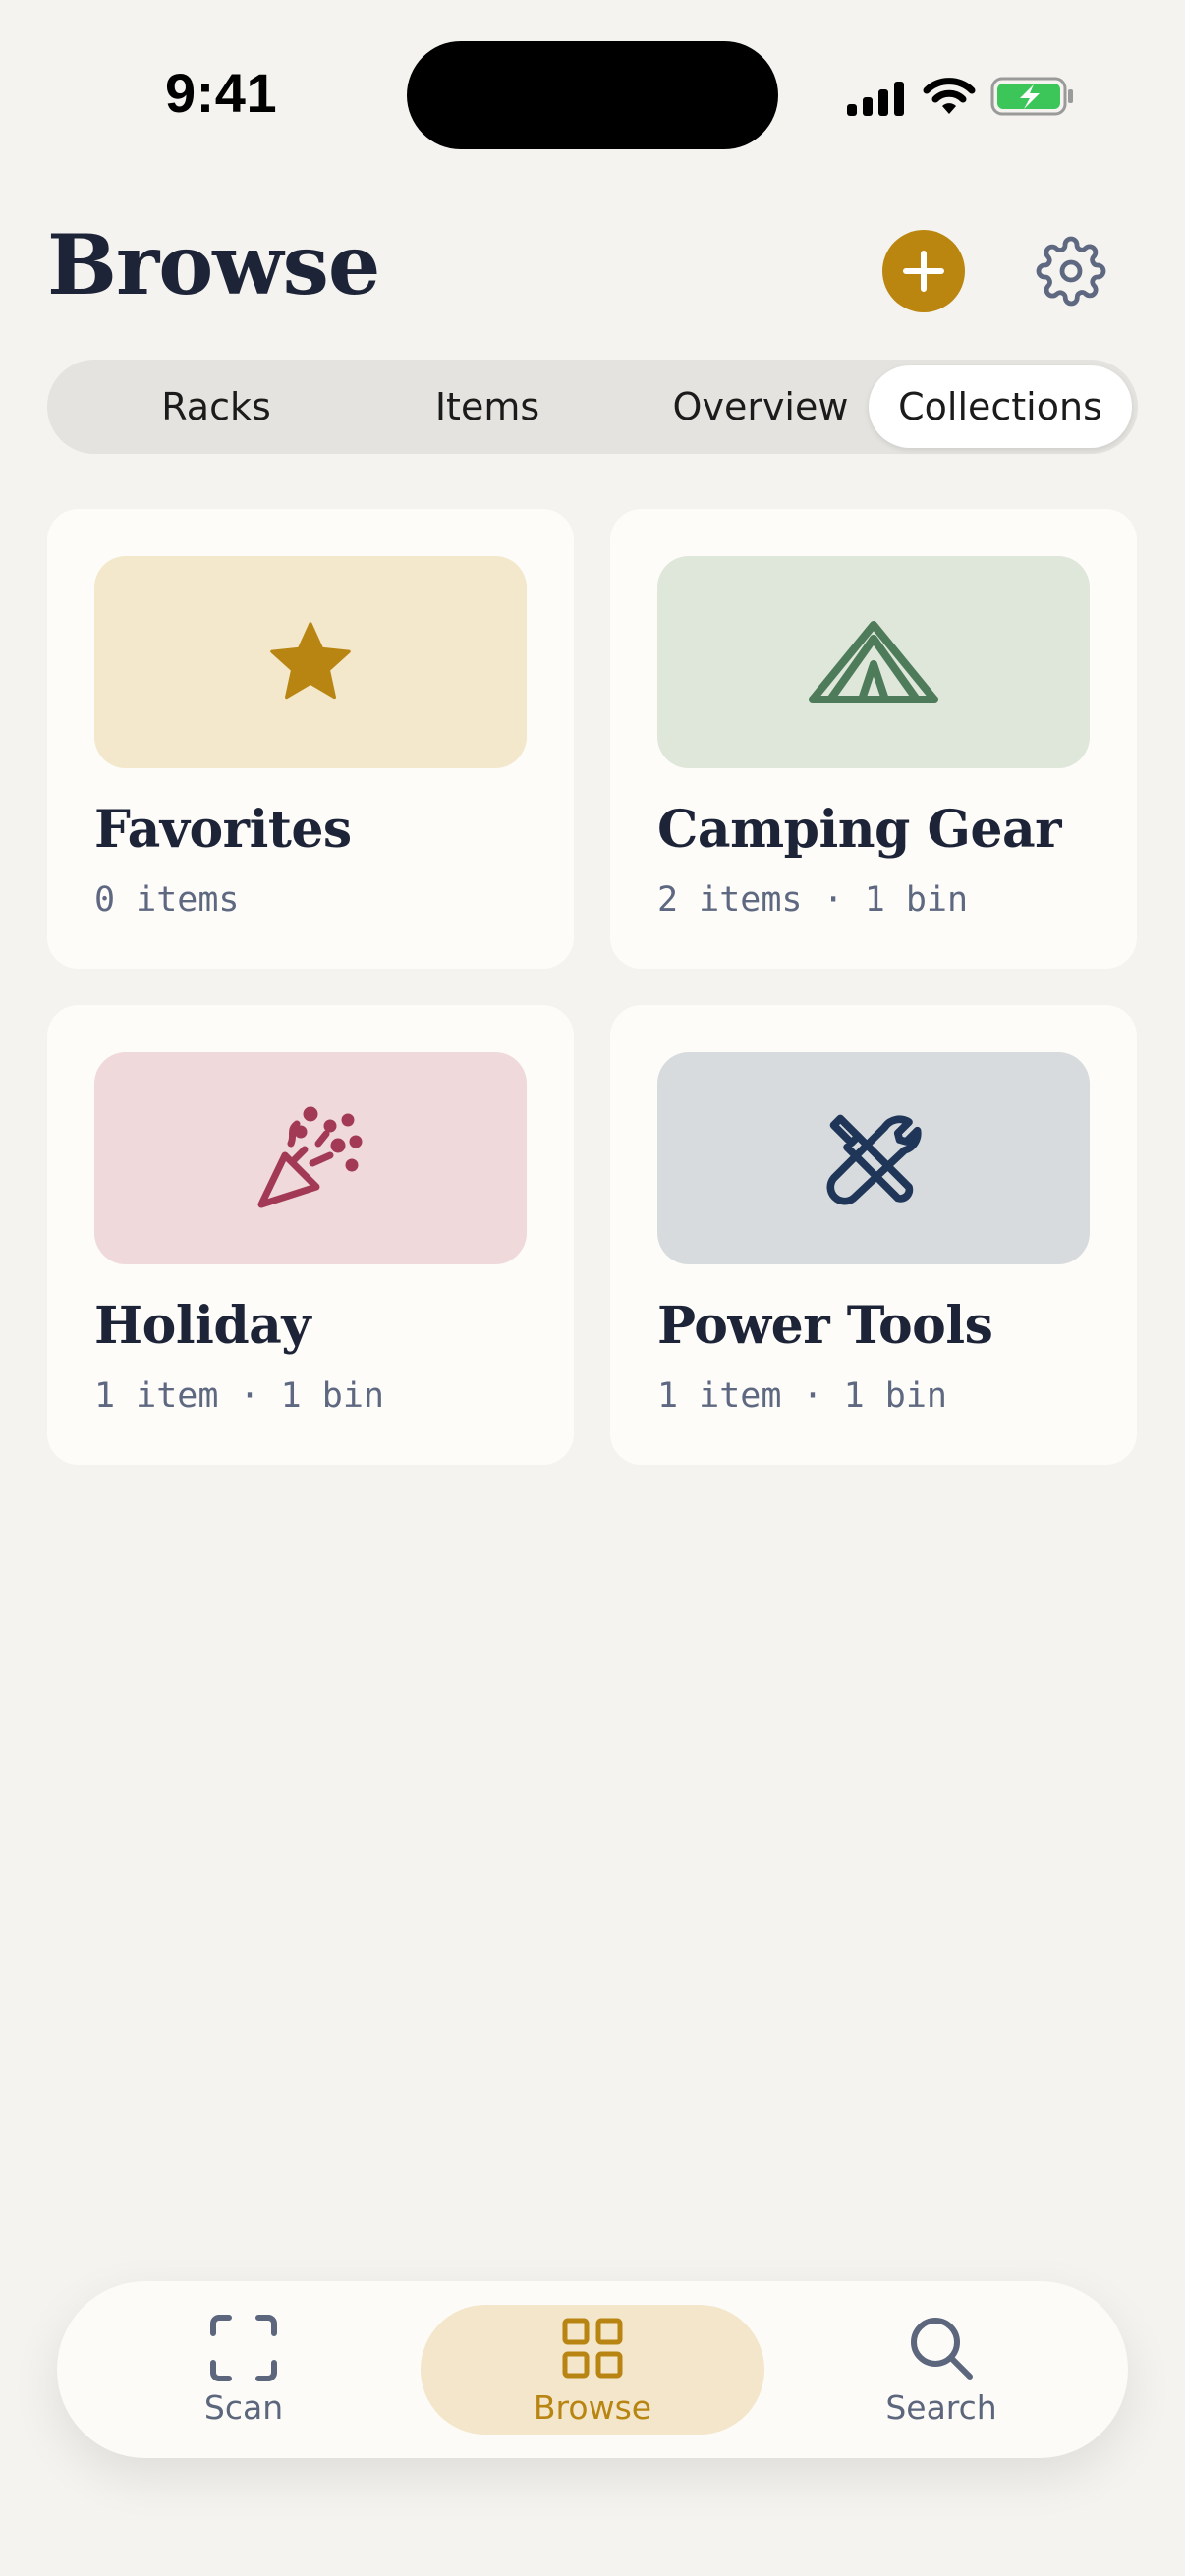 This screenshot has height=2576, width=1185. Describe the element at coordinates (592, 2348) in the screenshot. I see `grid-icon` at that location.